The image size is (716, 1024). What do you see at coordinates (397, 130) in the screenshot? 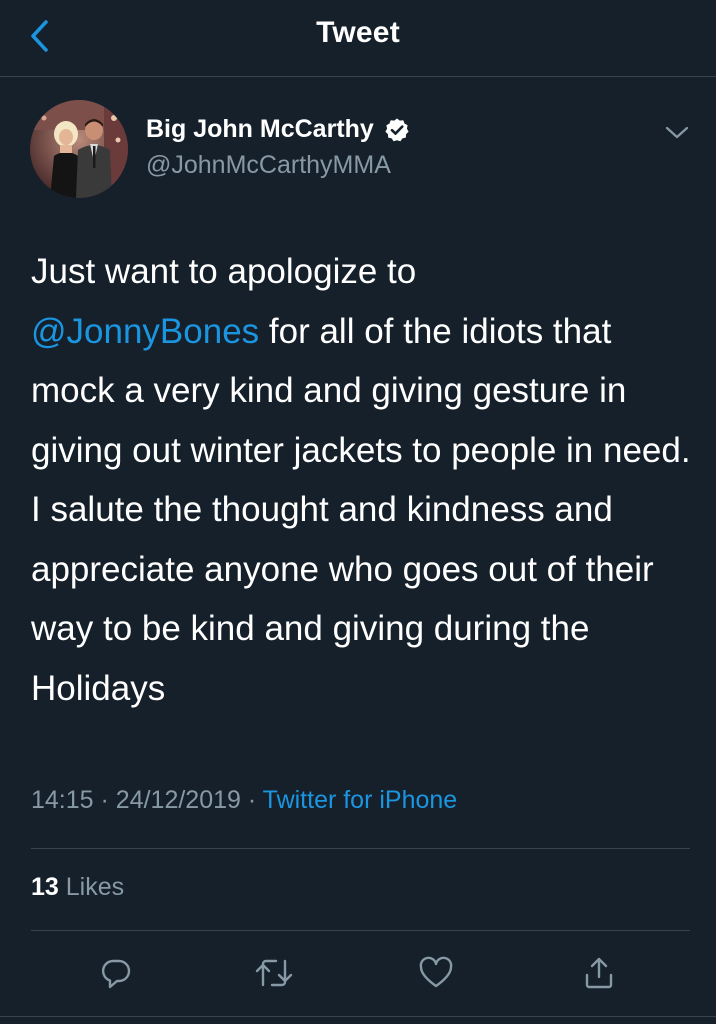
I see `verified-badge-icon` at bounding box center [397, 130].